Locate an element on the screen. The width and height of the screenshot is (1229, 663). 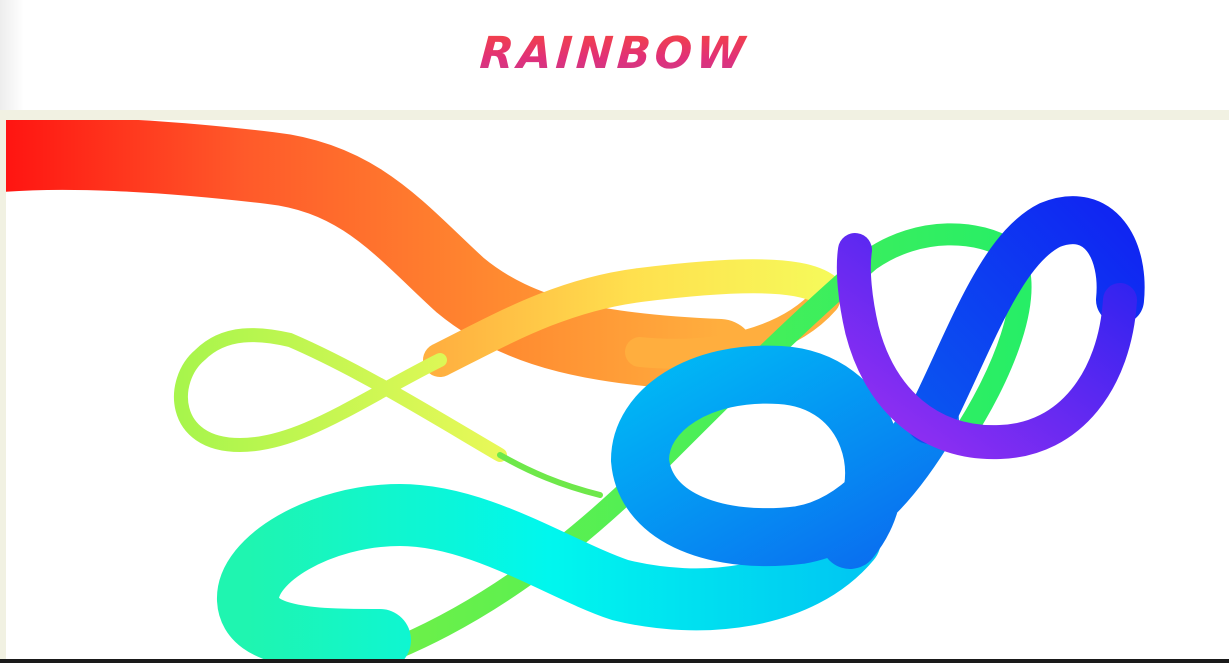
stroke-green-thin is located at coordinates (550, 475).